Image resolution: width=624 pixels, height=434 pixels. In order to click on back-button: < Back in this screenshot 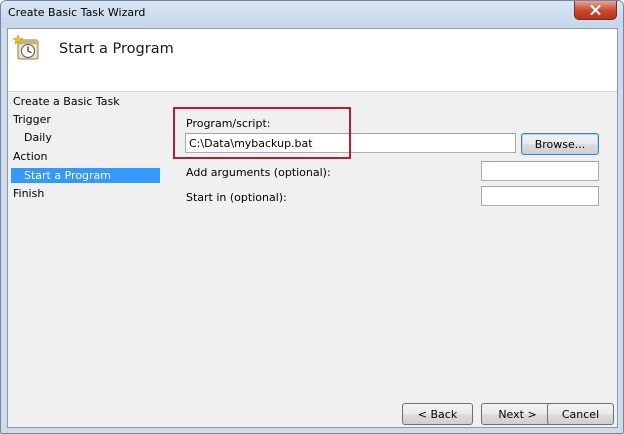, I will do `click(437, 414)`.